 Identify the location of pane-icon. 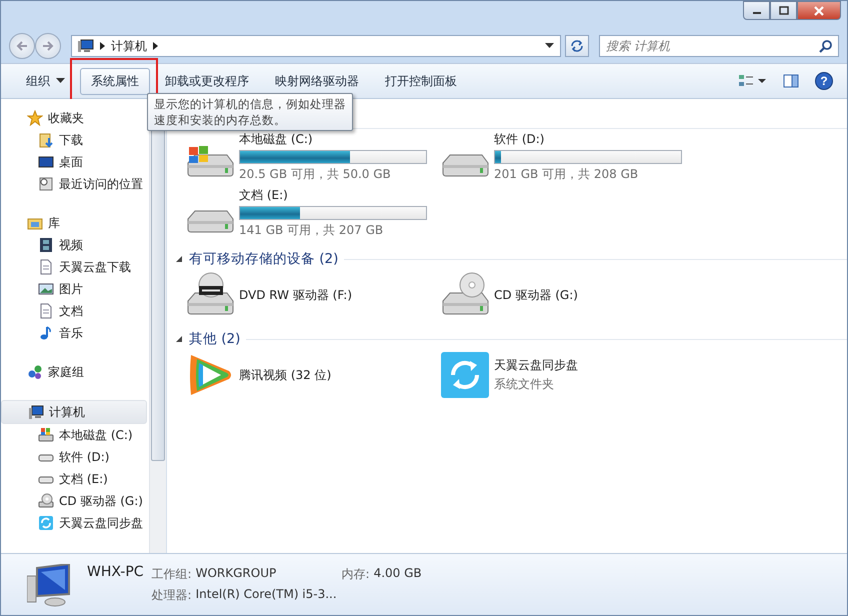
(791, 81).